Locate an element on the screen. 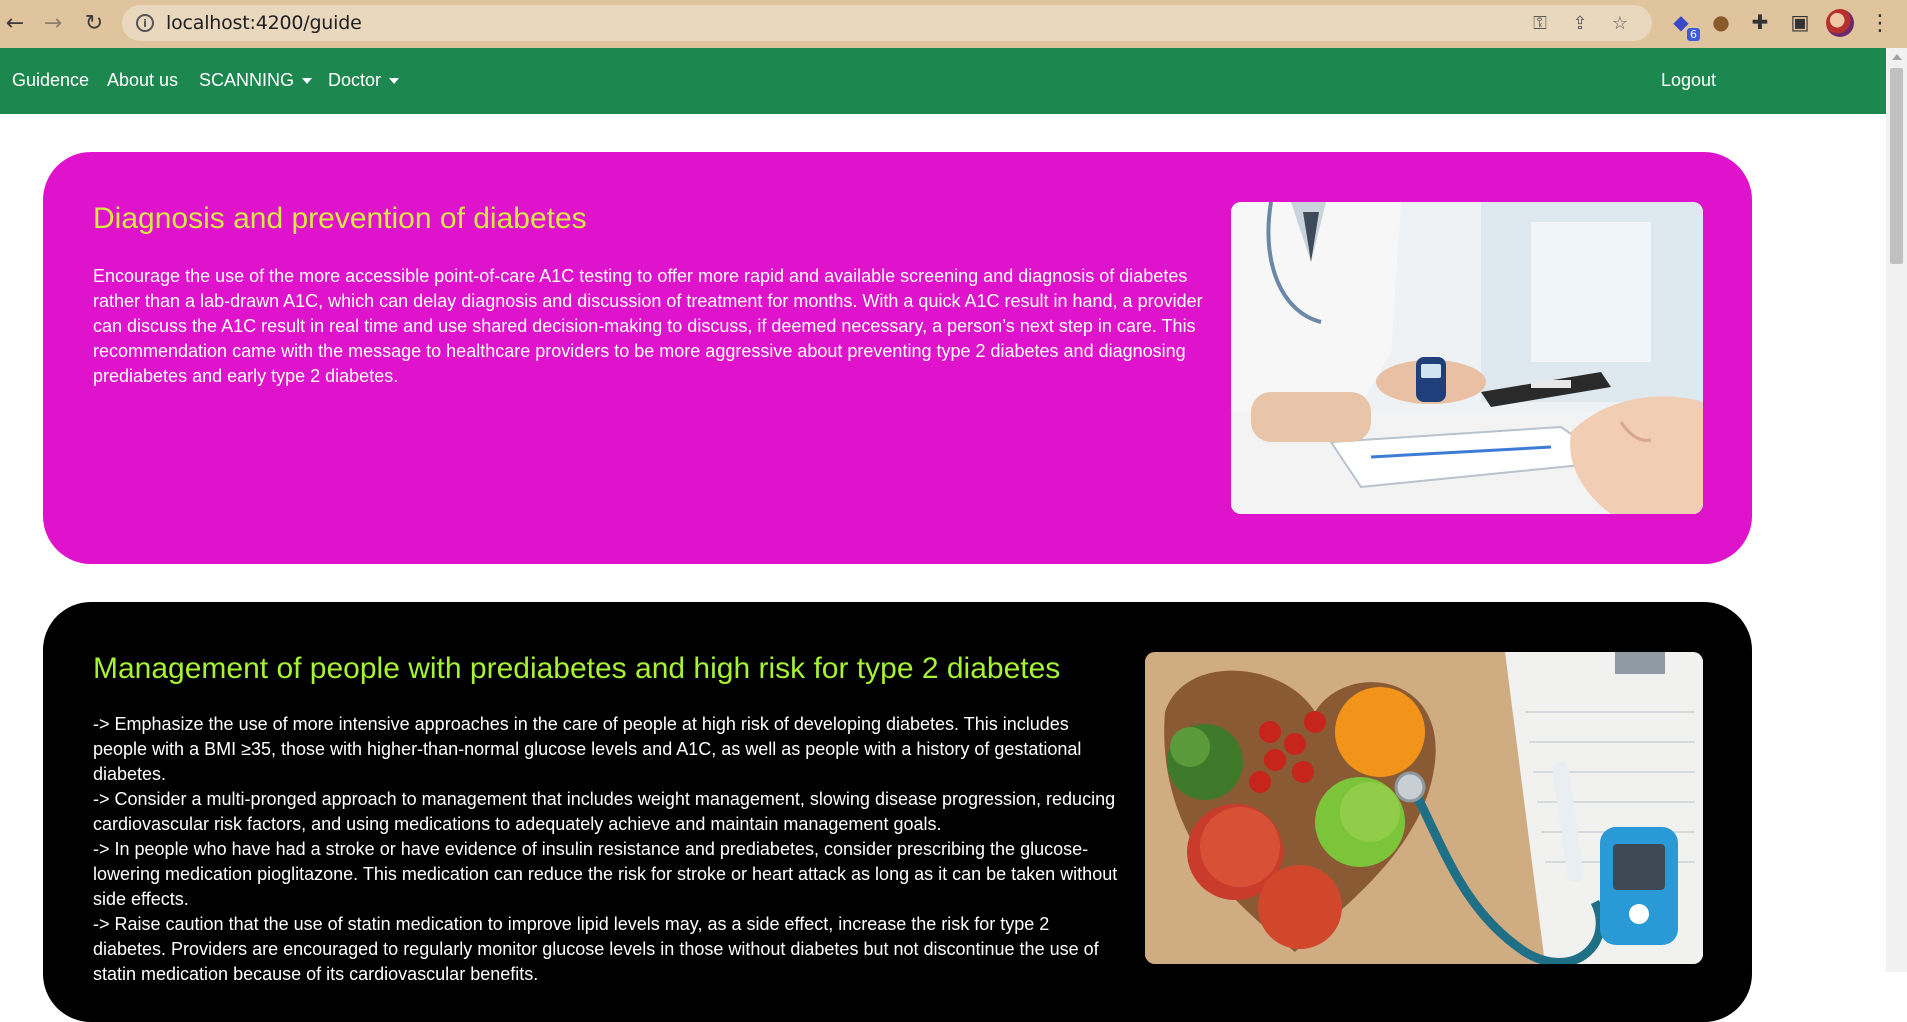  nav-guidance: Guidence is located at coordinates (50, 80).